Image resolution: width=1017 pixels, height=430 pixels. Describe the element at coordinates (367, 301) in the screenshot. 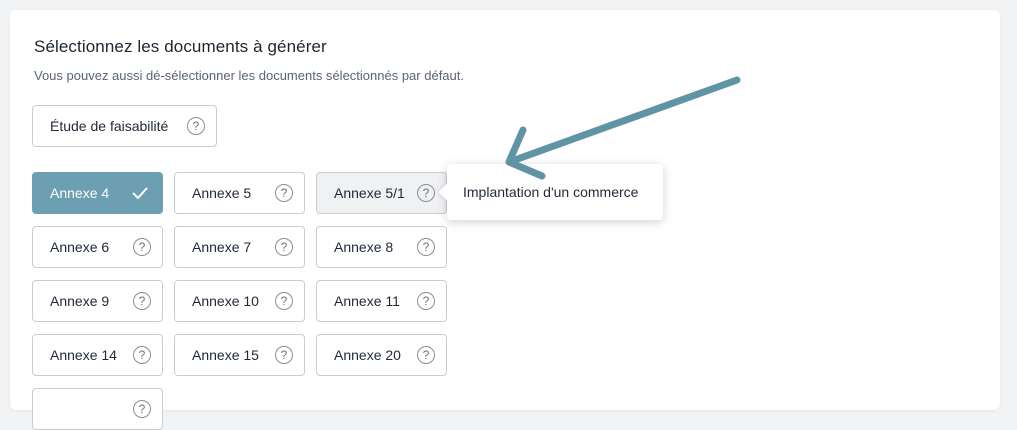

I see `document-chip-label: Annexe 11` at that location.